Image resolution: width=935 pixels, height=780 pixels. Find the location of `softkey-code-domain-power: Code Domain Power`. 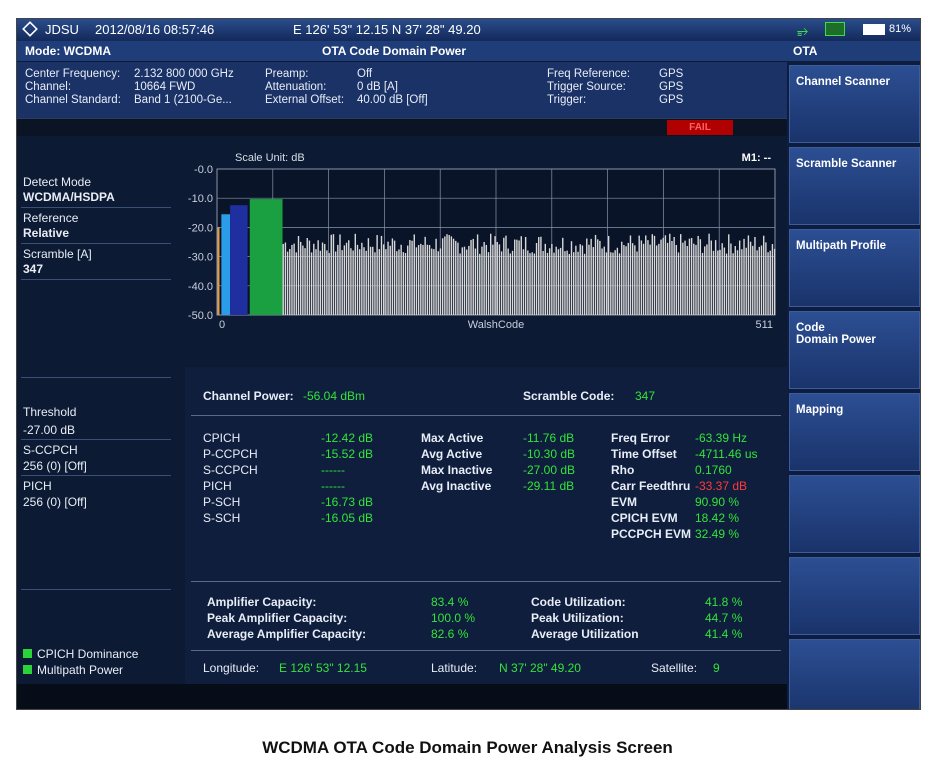

softkey-code-domain-power: Code Domain Power is located at coordinates (854, 350).